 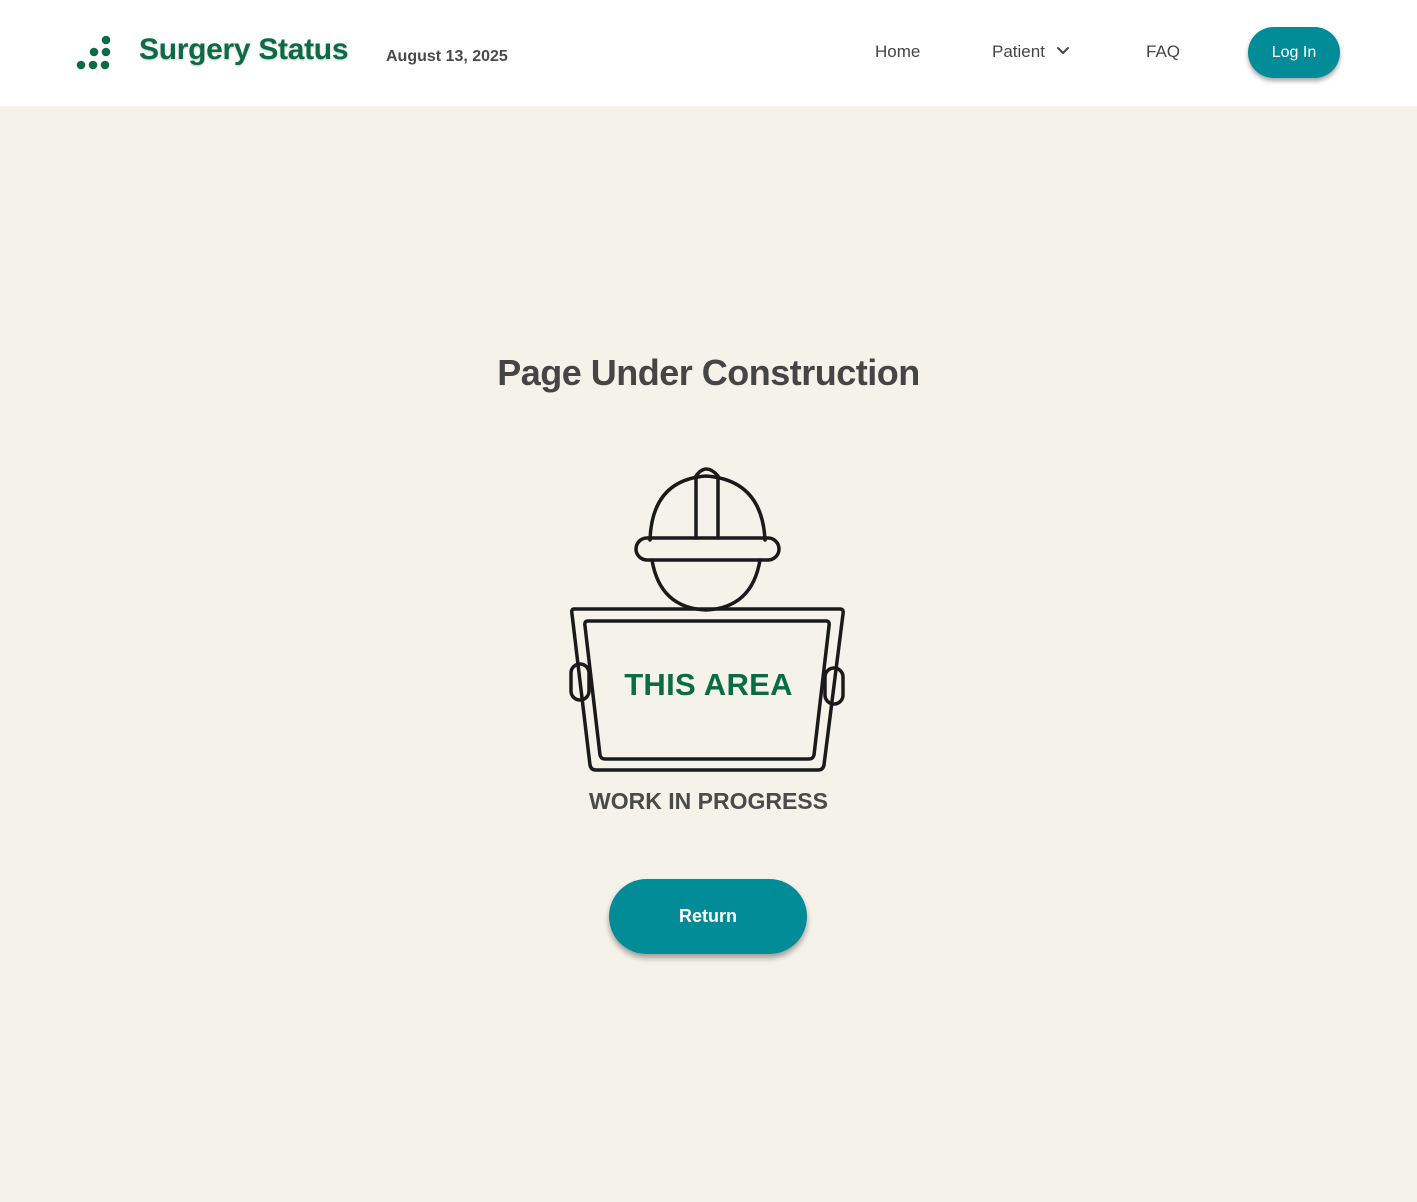 What do you see at coordinates (708, 684) in the screenshot?
I see `sign-text: THIS AREA` at bounding box center [708, 684].